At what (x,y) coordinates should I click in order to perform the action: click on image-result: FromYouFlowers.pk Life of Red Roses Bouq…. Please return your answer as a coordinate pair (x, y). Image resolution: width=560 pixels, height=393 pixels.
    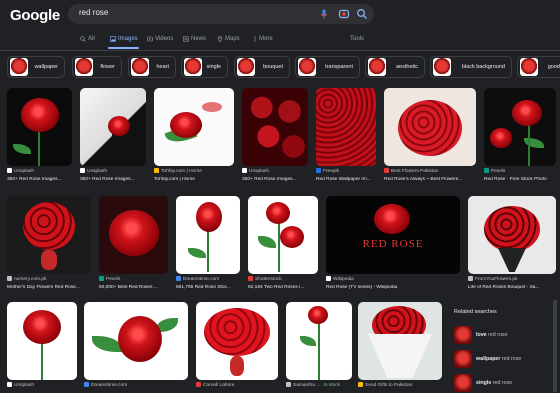
    Looking at the image, I should click on (512, 246).